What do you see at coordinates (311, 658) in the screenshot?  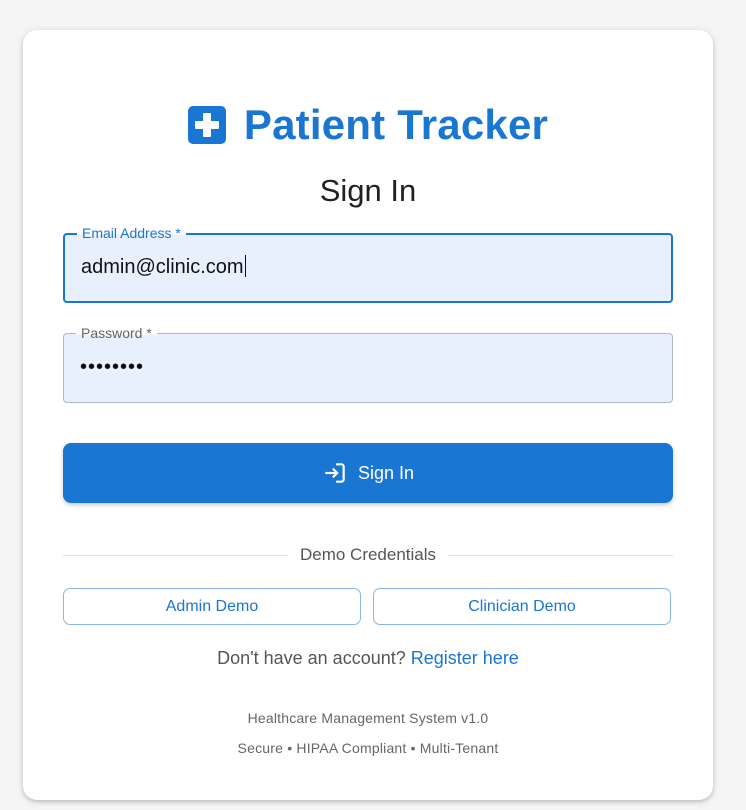 I see `register-prompt: Don't have an account?` at bounding box center [311, 658].